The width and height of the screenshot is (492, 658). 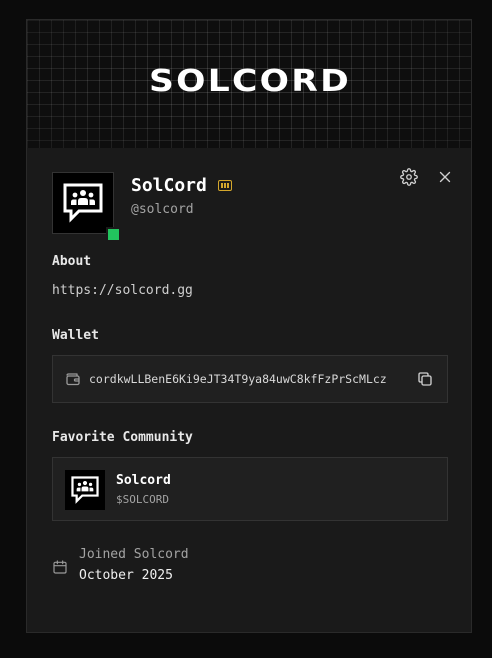 I want to click on close-icon, so click(x=445, y=177).